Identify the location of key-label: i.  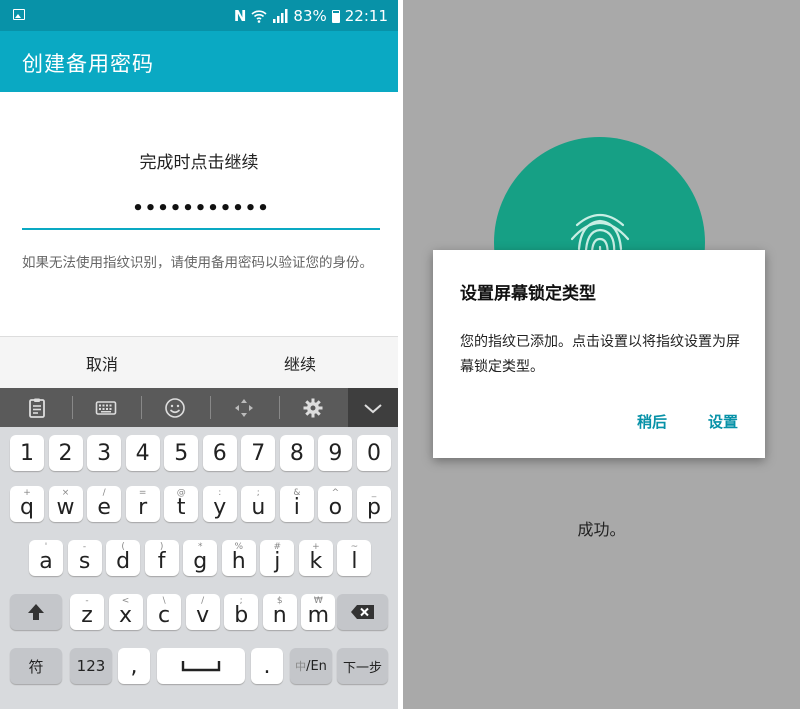
(296, 507).